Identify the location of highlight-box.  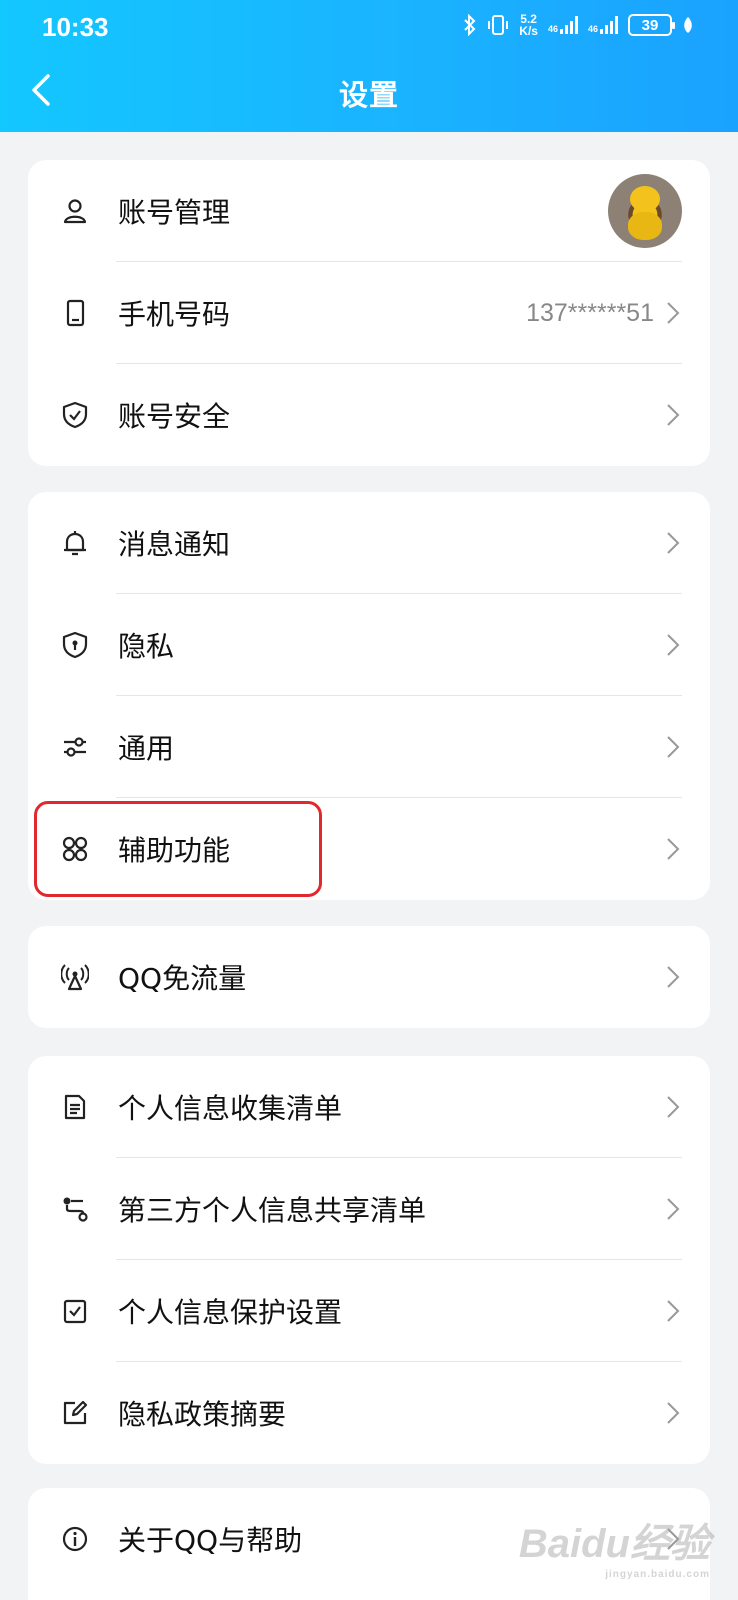
(178, 849).